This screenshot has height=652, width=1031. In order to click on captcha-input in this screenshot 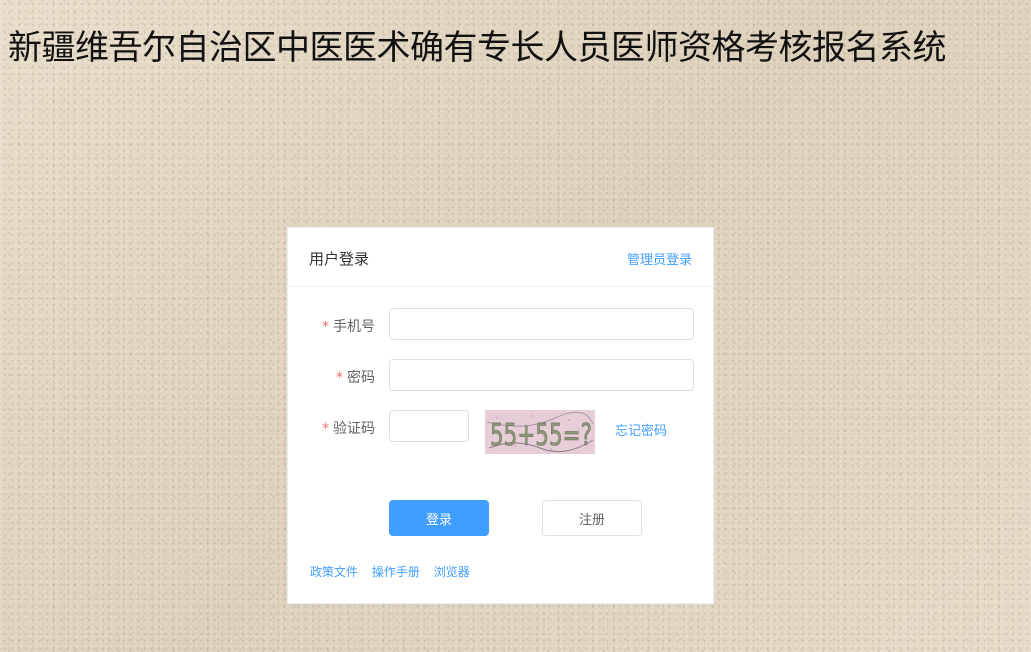, I will do `click(429, 426)`.